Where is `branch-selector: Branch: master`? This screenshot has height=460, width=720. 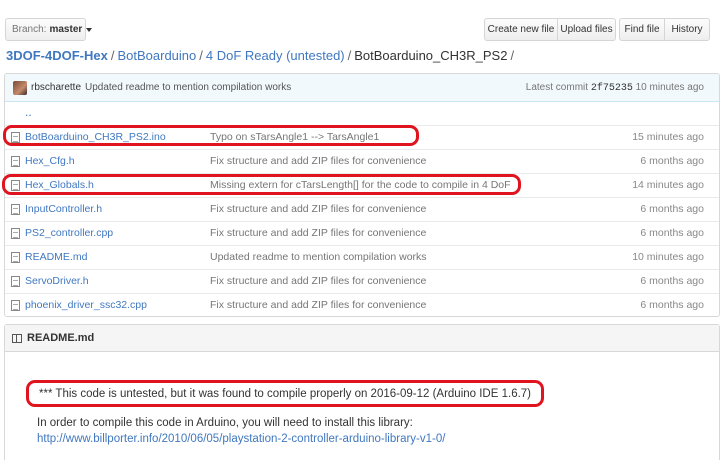 branch-selector: Branch: master is located at coordinates (49, 29).